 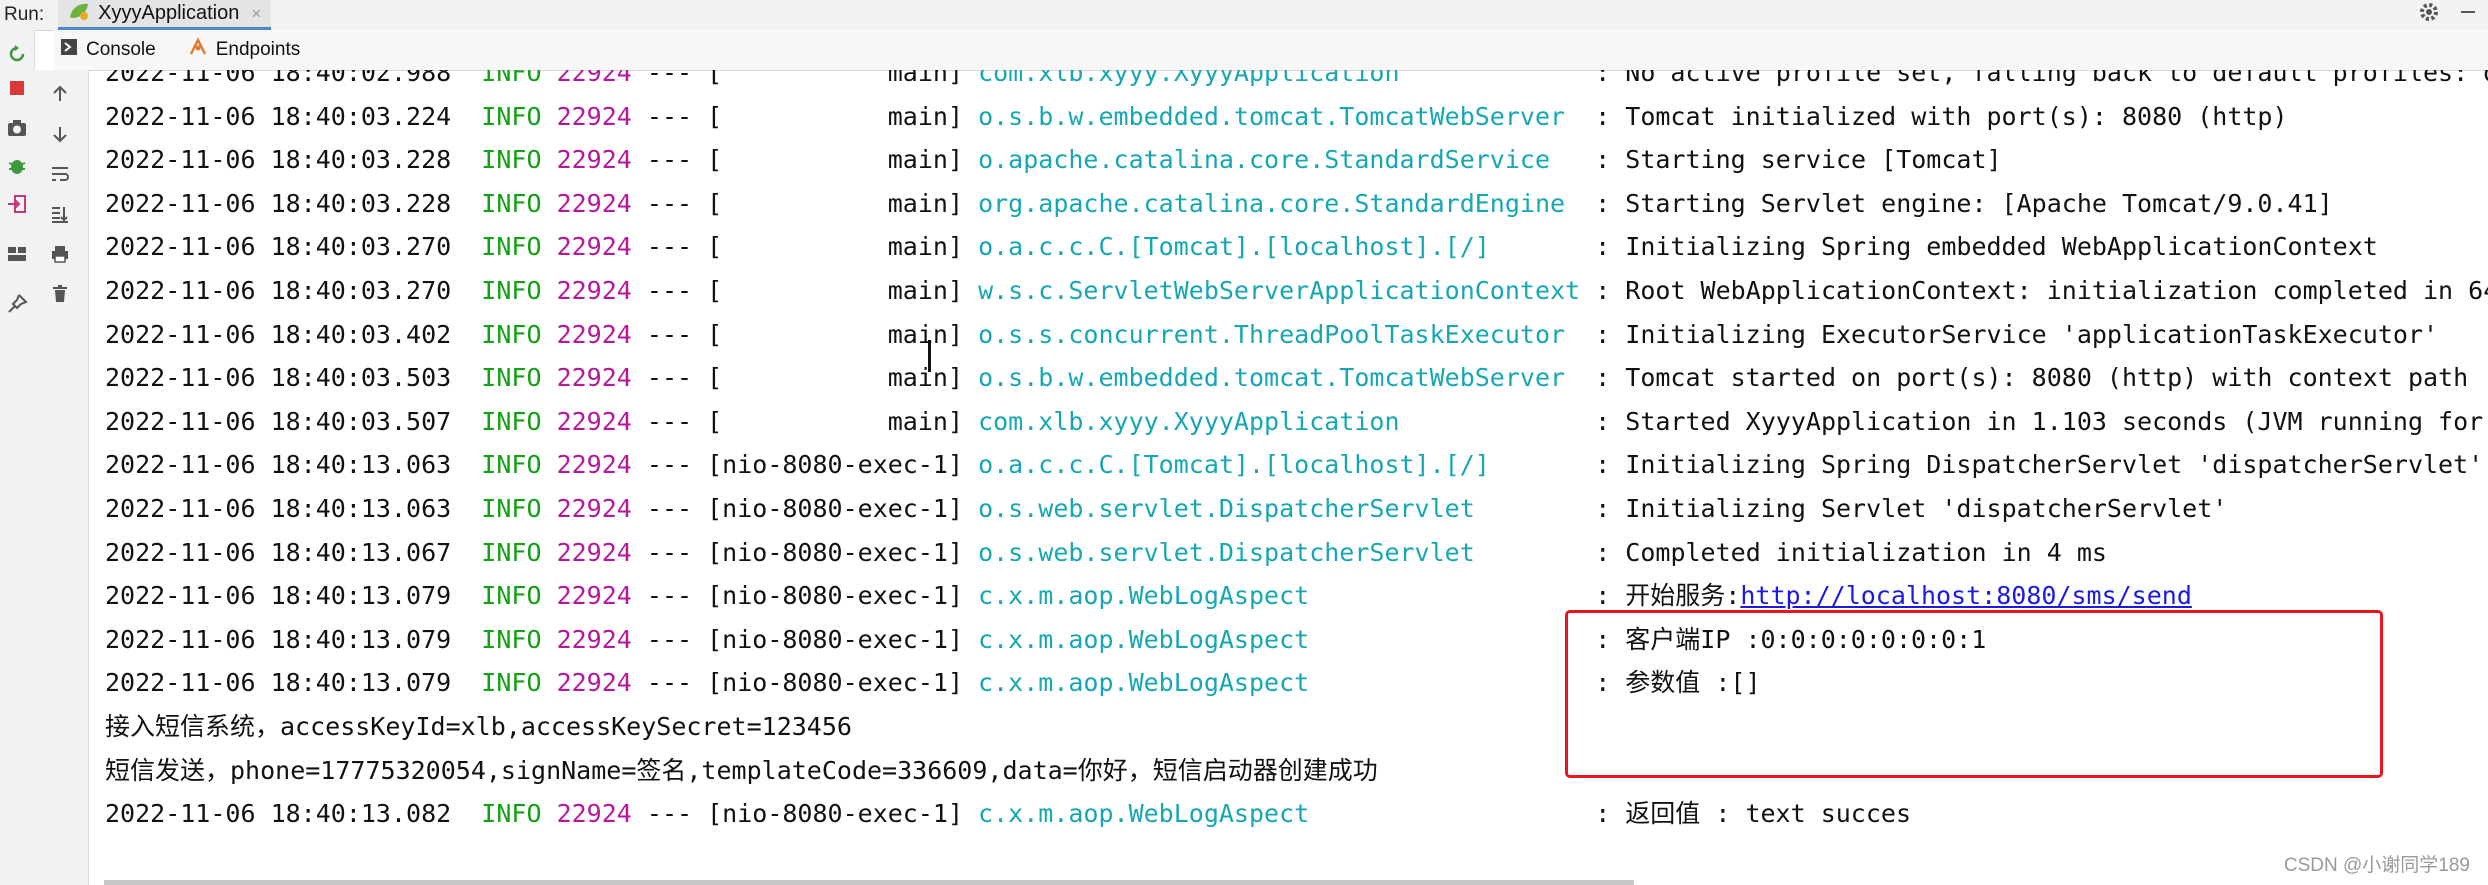 What do you see at coordinates (17, 254) in the screenshot?
I see `layout-icon` at bounding box center [17, 254].